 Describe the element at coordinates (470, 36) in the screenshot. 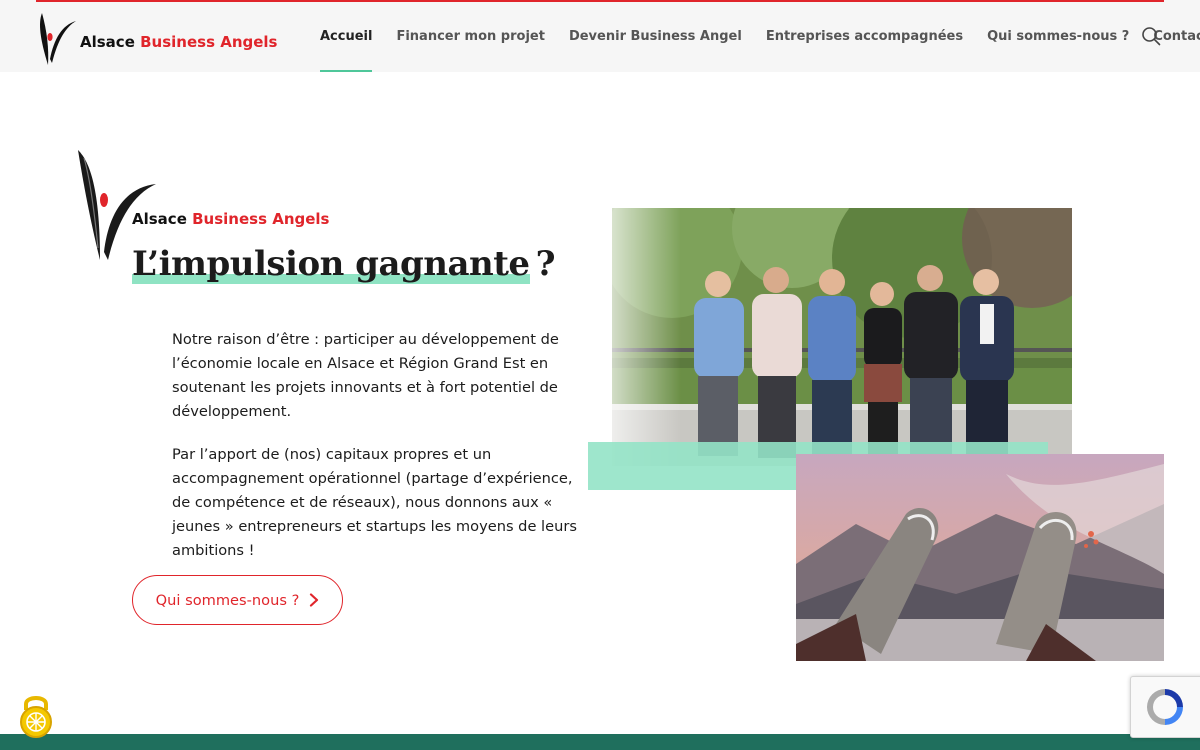

I see `nav-item-financer: Financer mon projet` at that location.